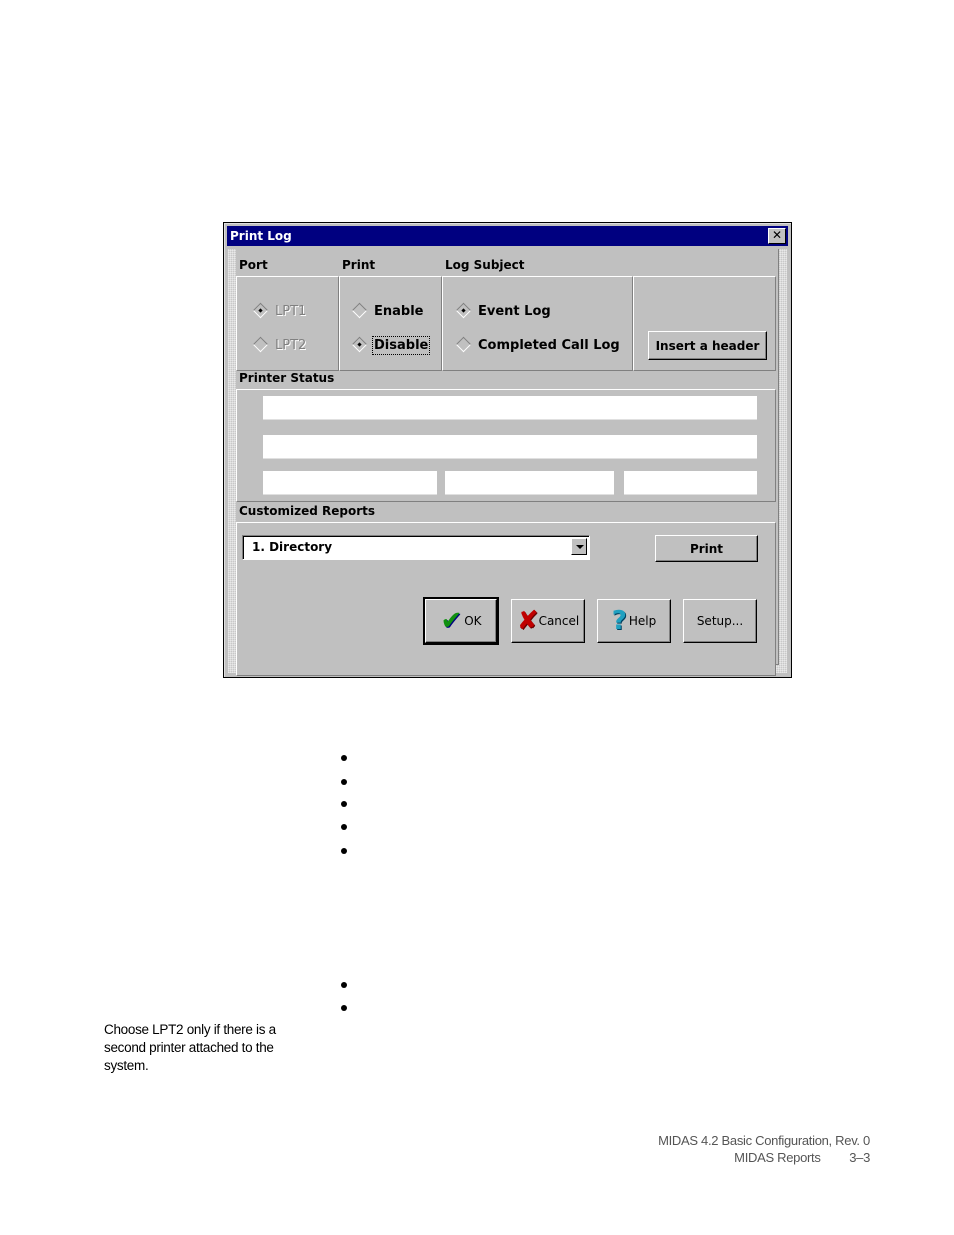 The image size is (954, 1235). Describe the element at coordinates (261, 236) in the screenshot. I see `dialog-title: Print Log` at that location.